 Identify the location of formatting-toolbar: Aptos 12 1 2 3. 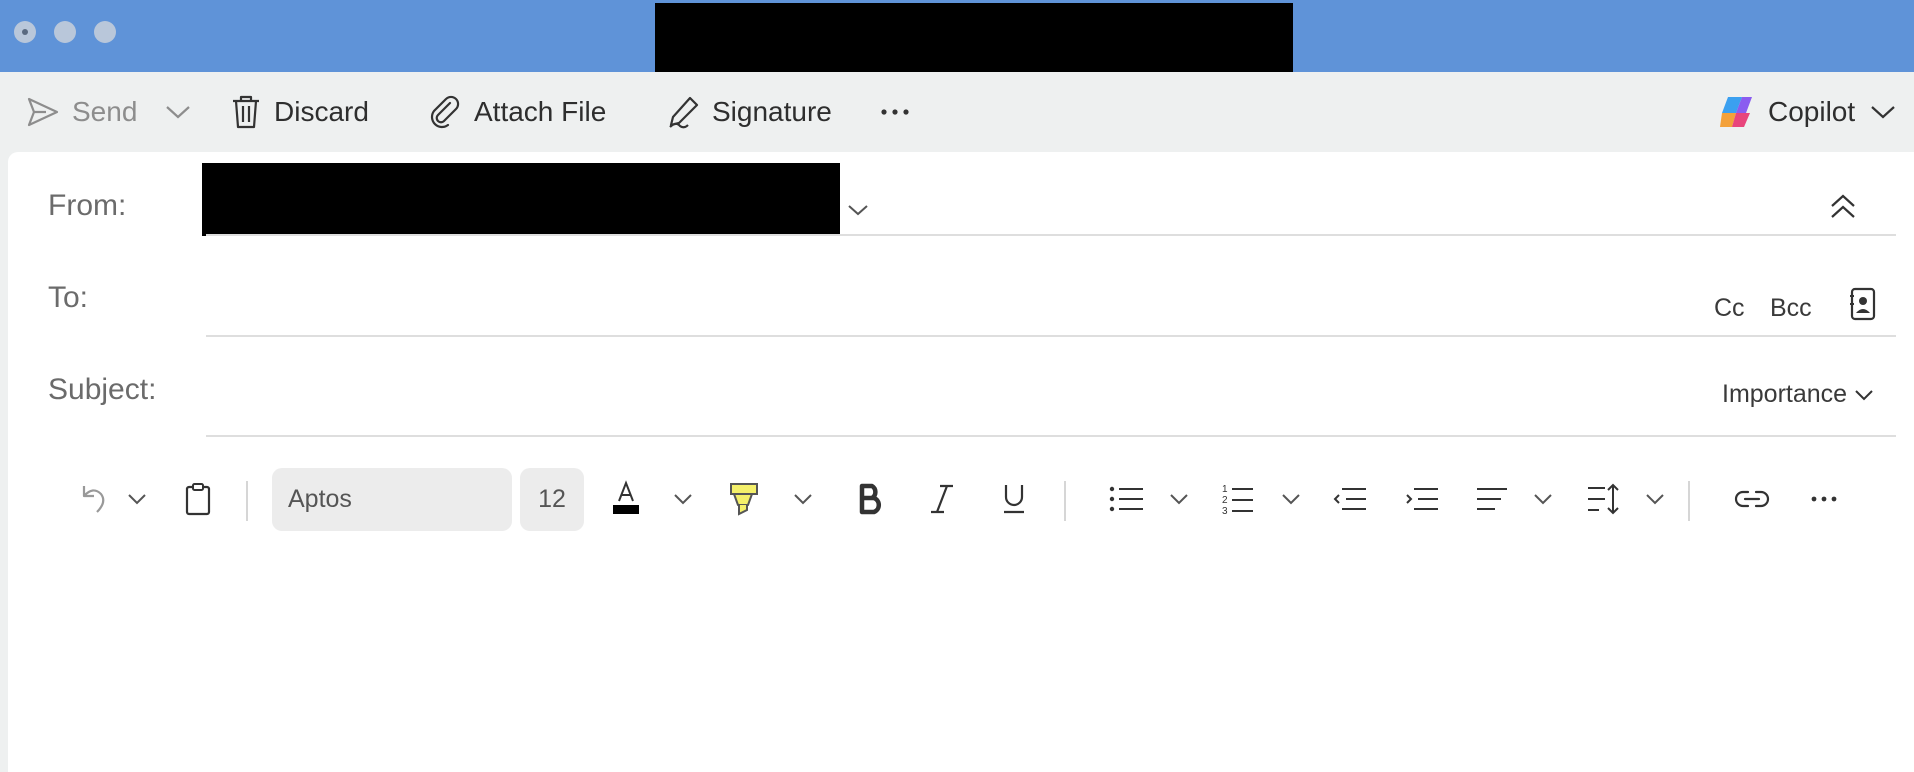
(961, 499).